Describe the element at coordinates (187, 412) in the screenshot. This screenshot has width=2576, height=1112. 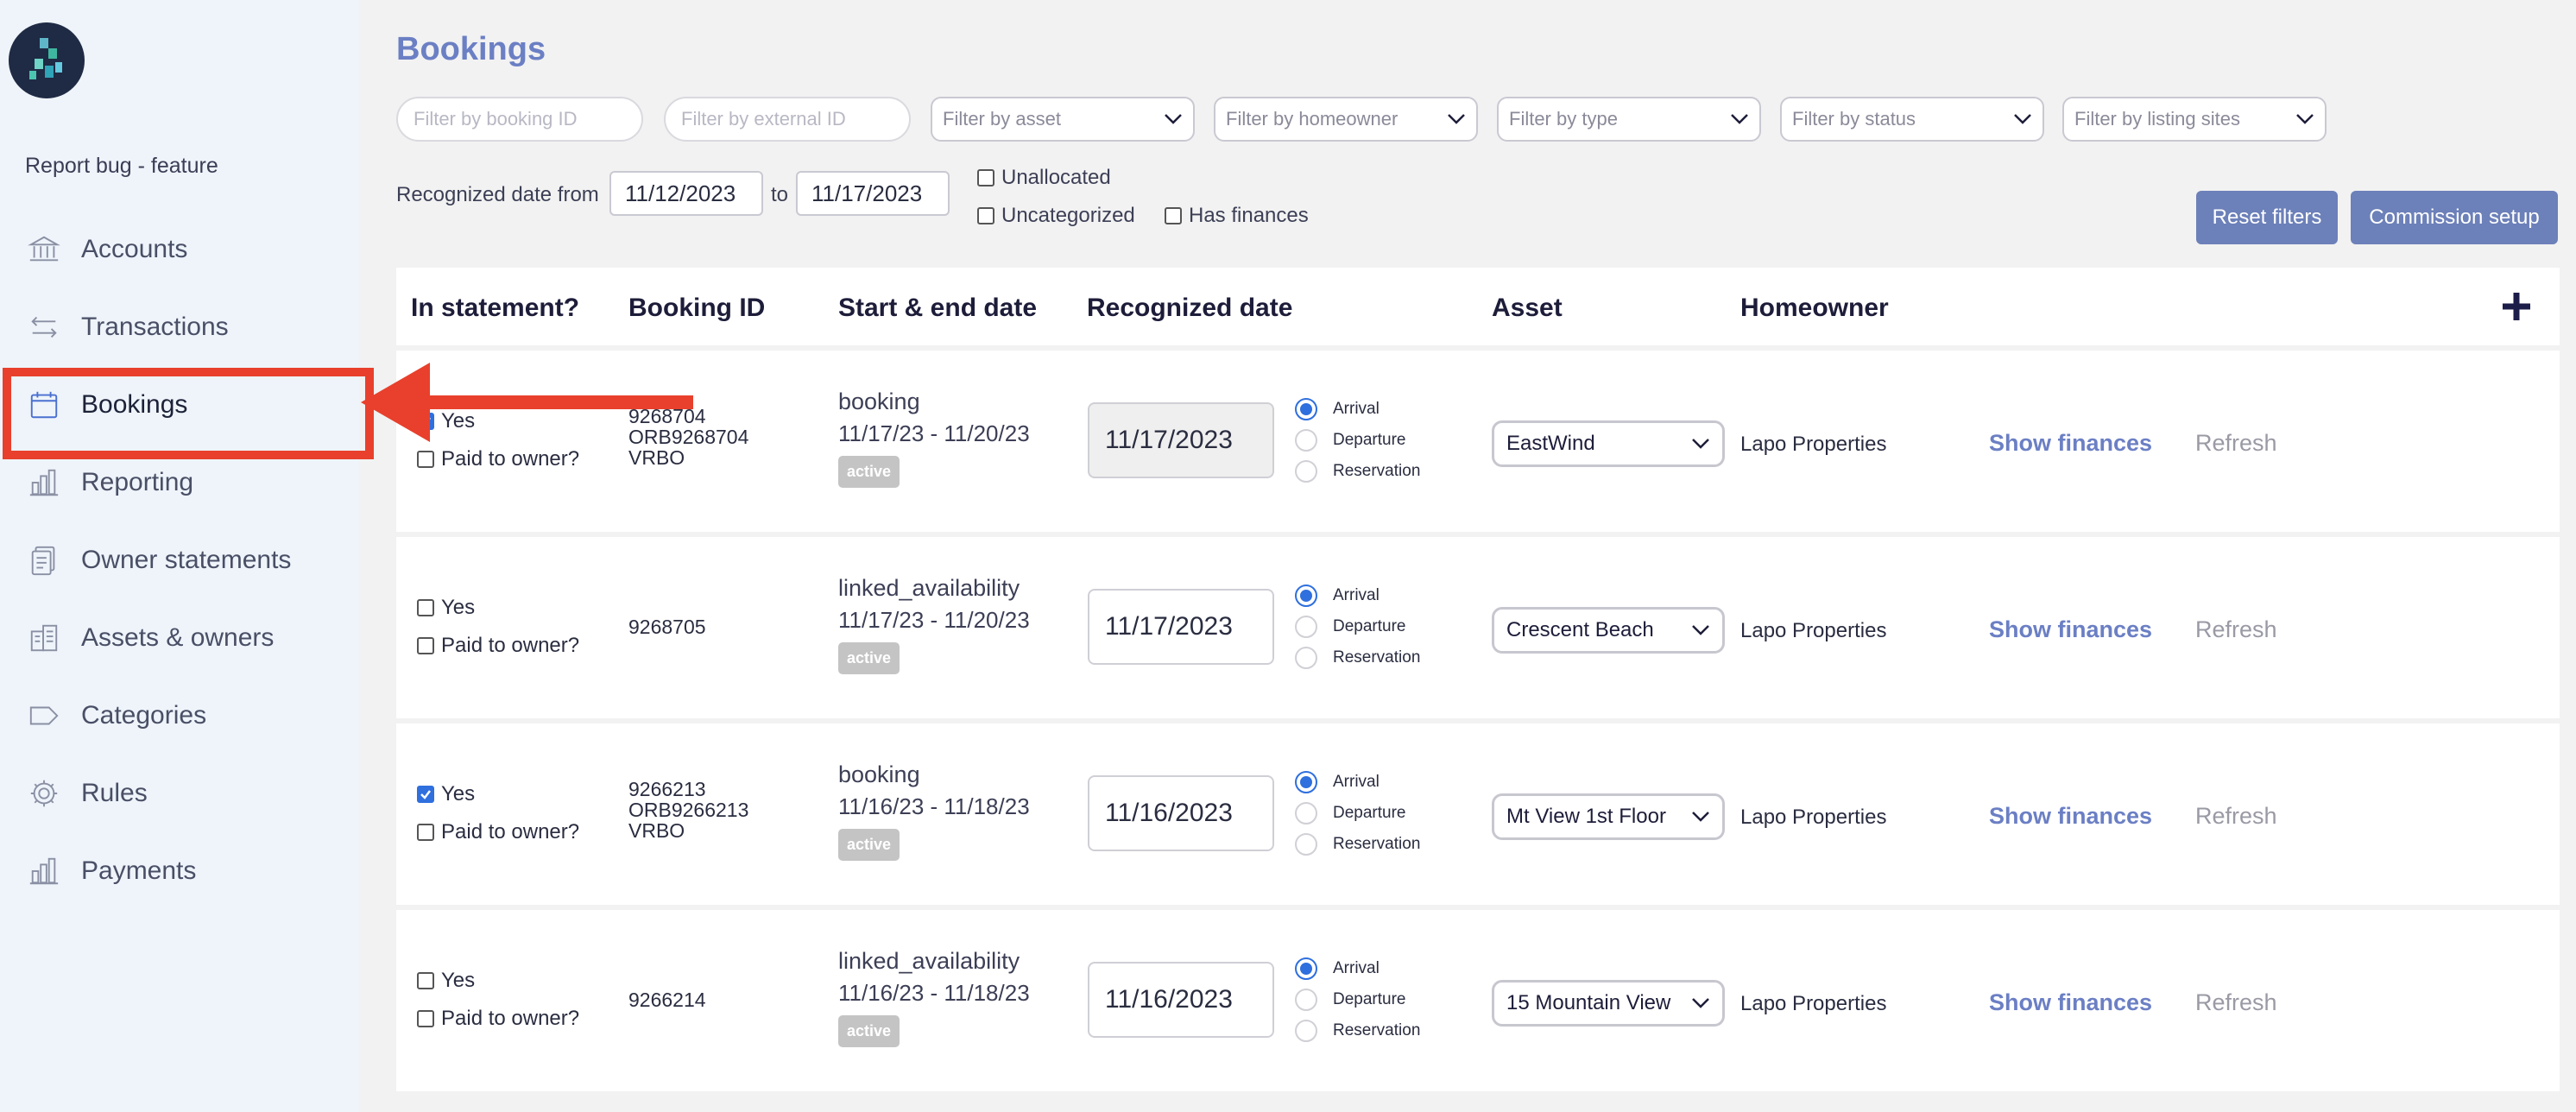
I see `sidebar-item-bookings: Bookings` at that location.